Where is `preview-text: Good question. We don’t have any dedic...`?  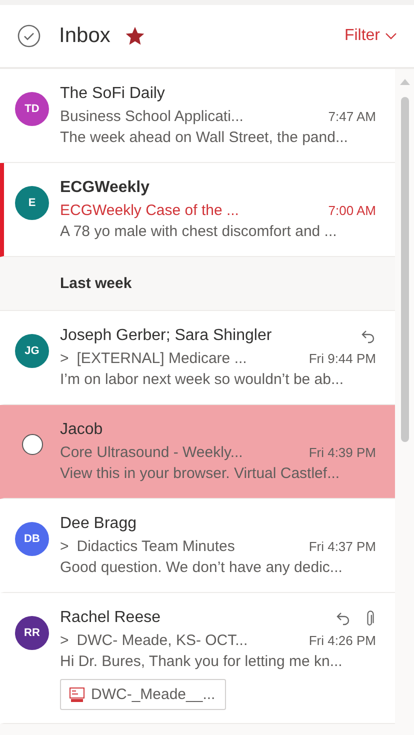
preview-text: Good question. We don’t have any dedic... is located at coordinates (202, 568).